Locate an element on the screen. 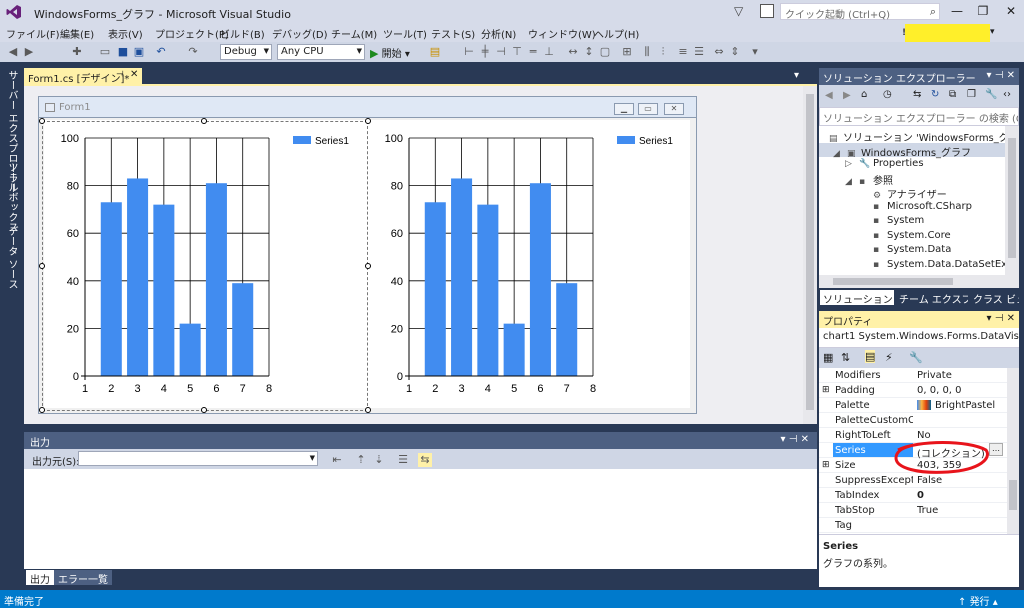  categorized-icon: ▦ is located at coordinates (828, 357).